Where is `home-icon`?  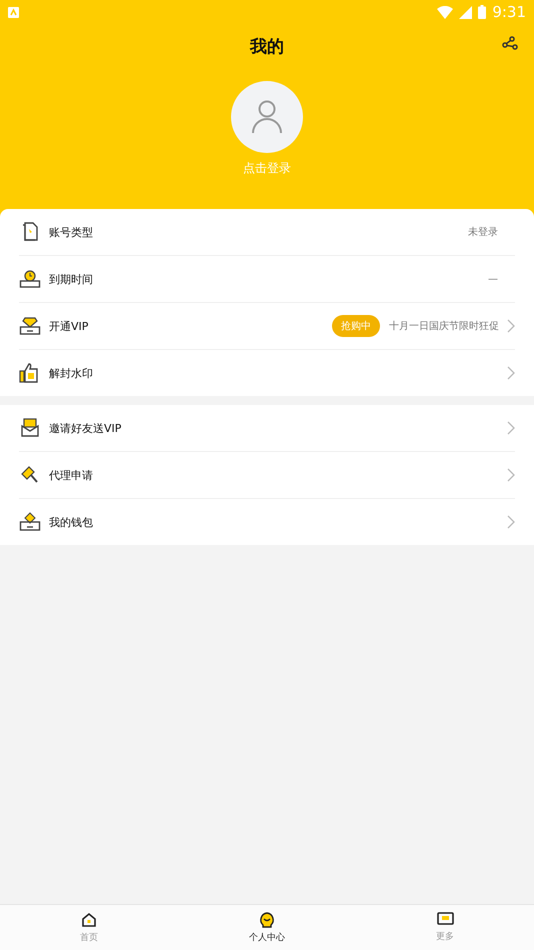
home-icon is located at coordinates (89, 920).